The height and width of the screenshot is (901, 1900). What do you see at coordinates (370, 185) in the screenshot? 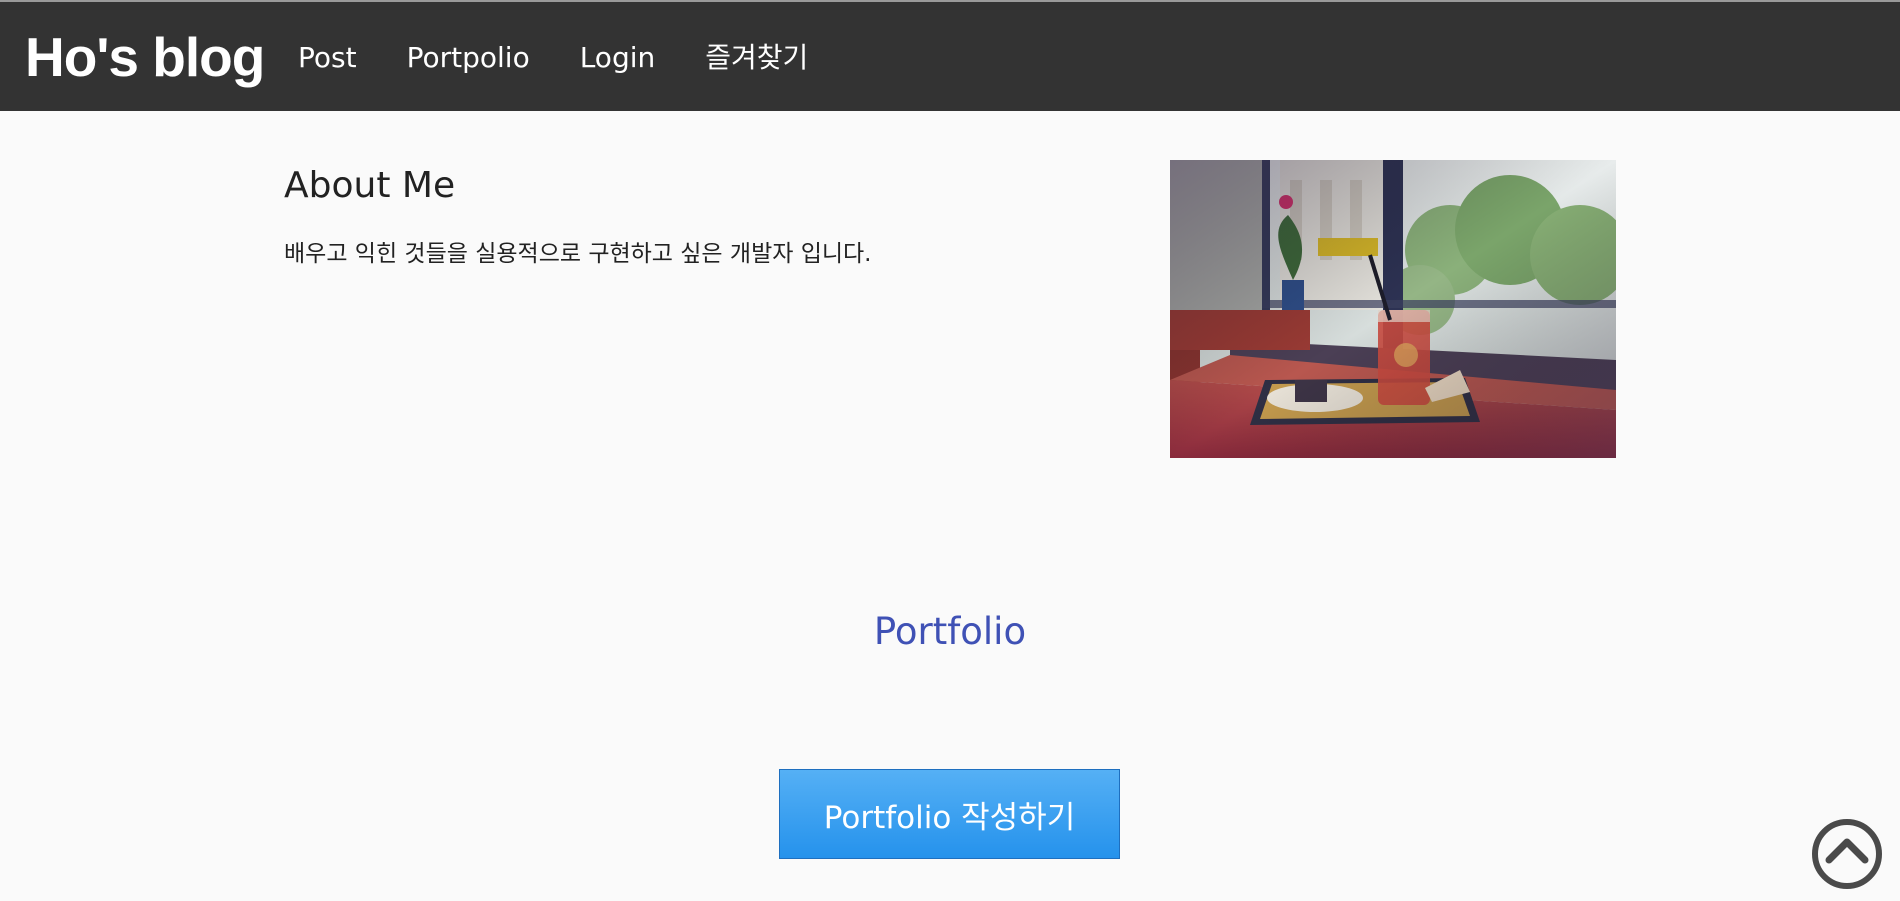
I see `about-title: About Me` at bounding box center [370, 185].